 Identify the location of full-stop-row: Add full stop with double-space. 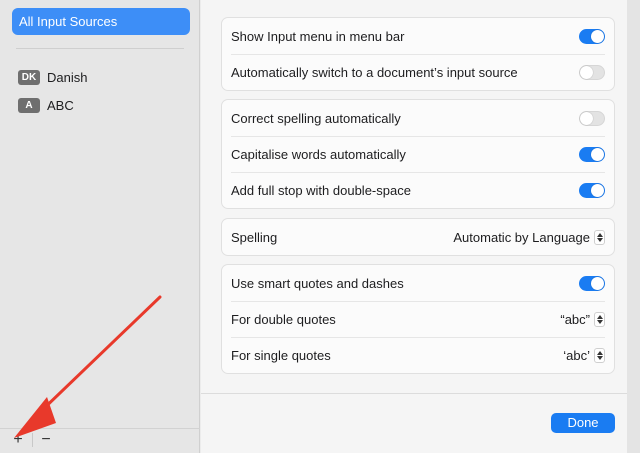
(418, 190).